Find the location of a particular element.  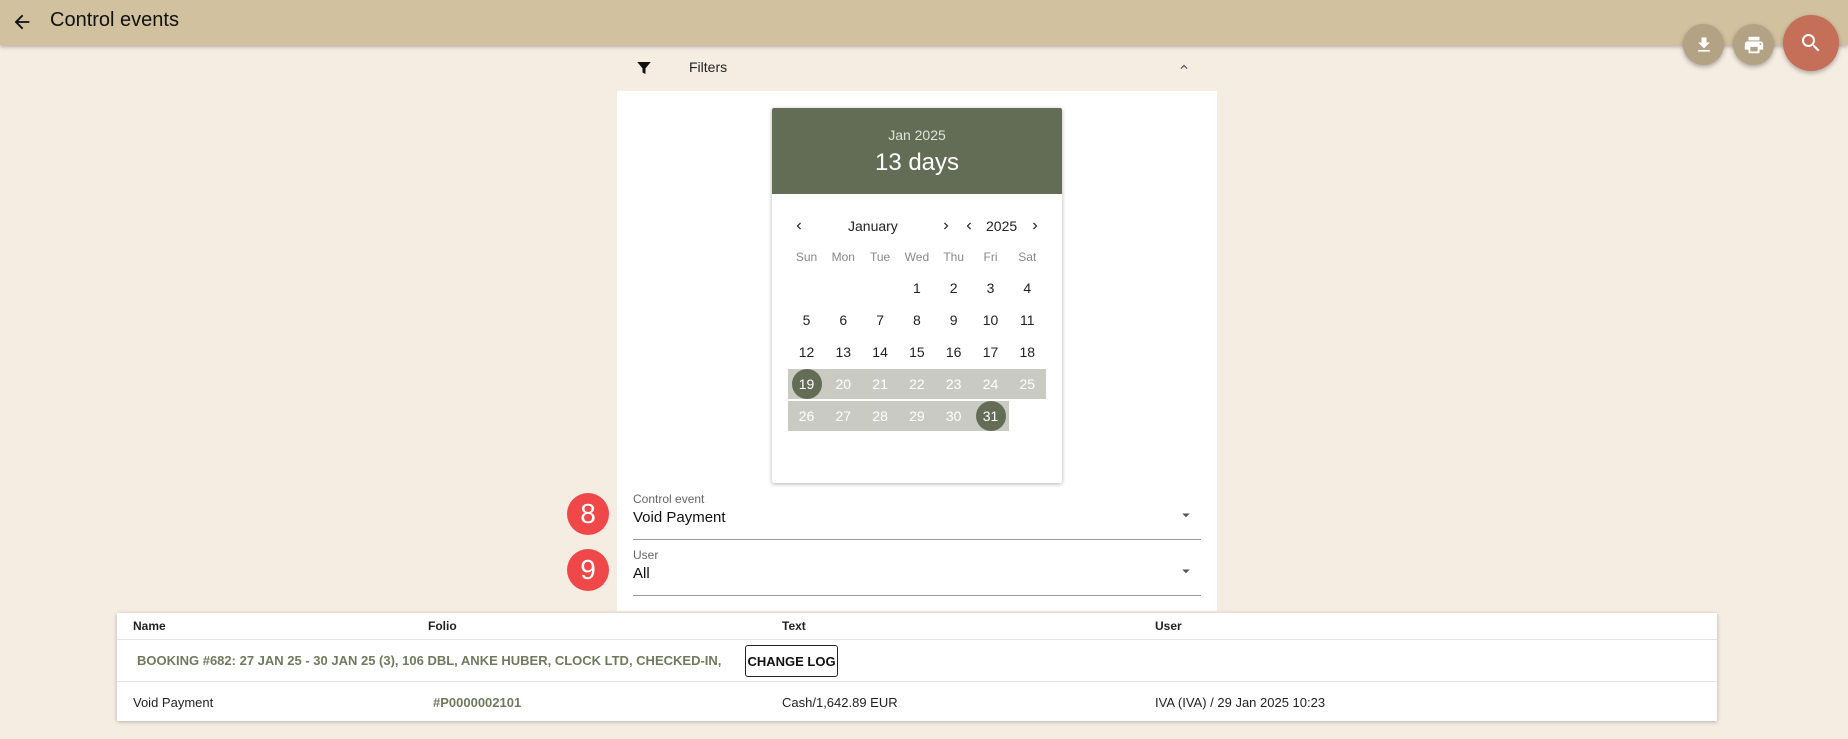

next-year-button is located at coordinates (1035, 226).